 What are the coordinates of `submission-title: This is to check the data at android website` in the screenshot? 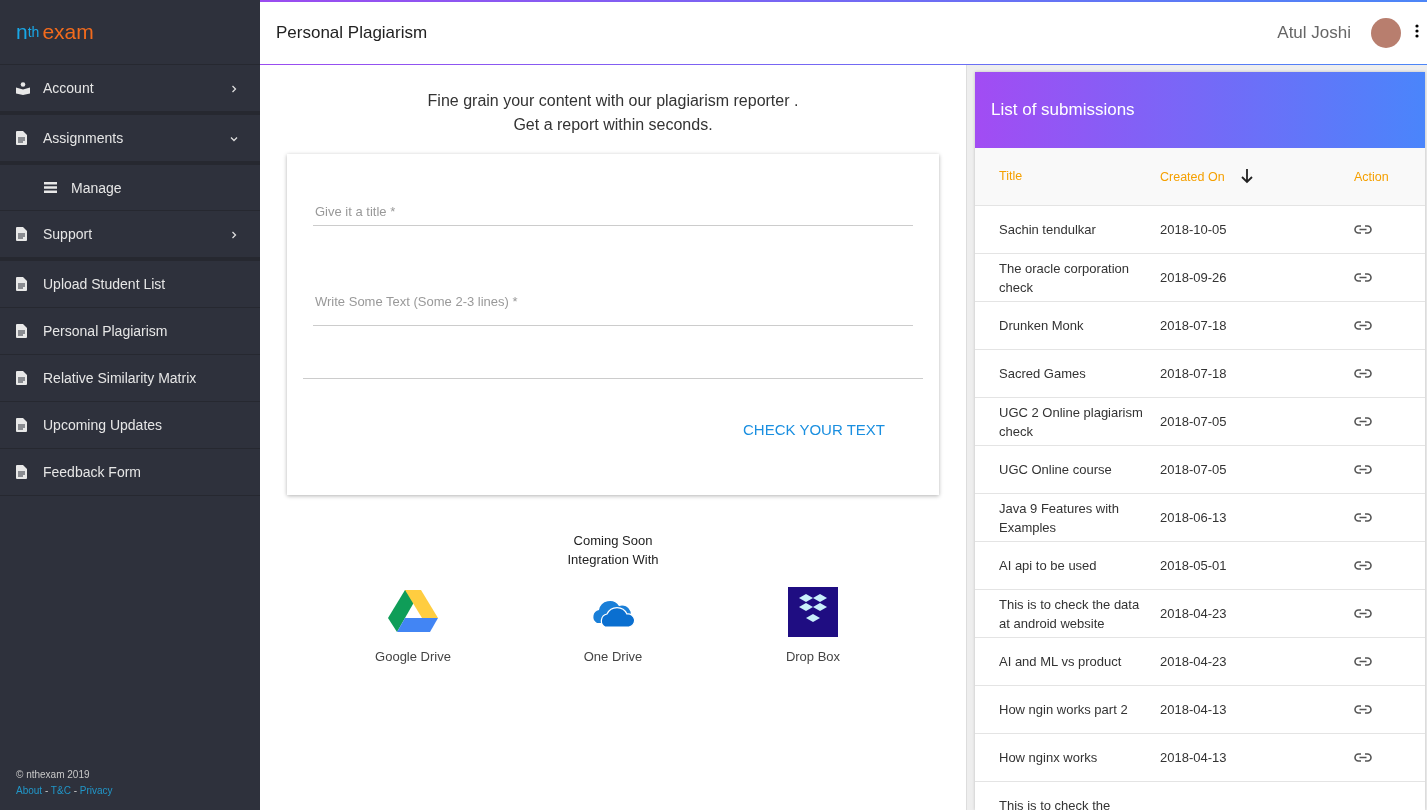 It's located at (1070, 614).